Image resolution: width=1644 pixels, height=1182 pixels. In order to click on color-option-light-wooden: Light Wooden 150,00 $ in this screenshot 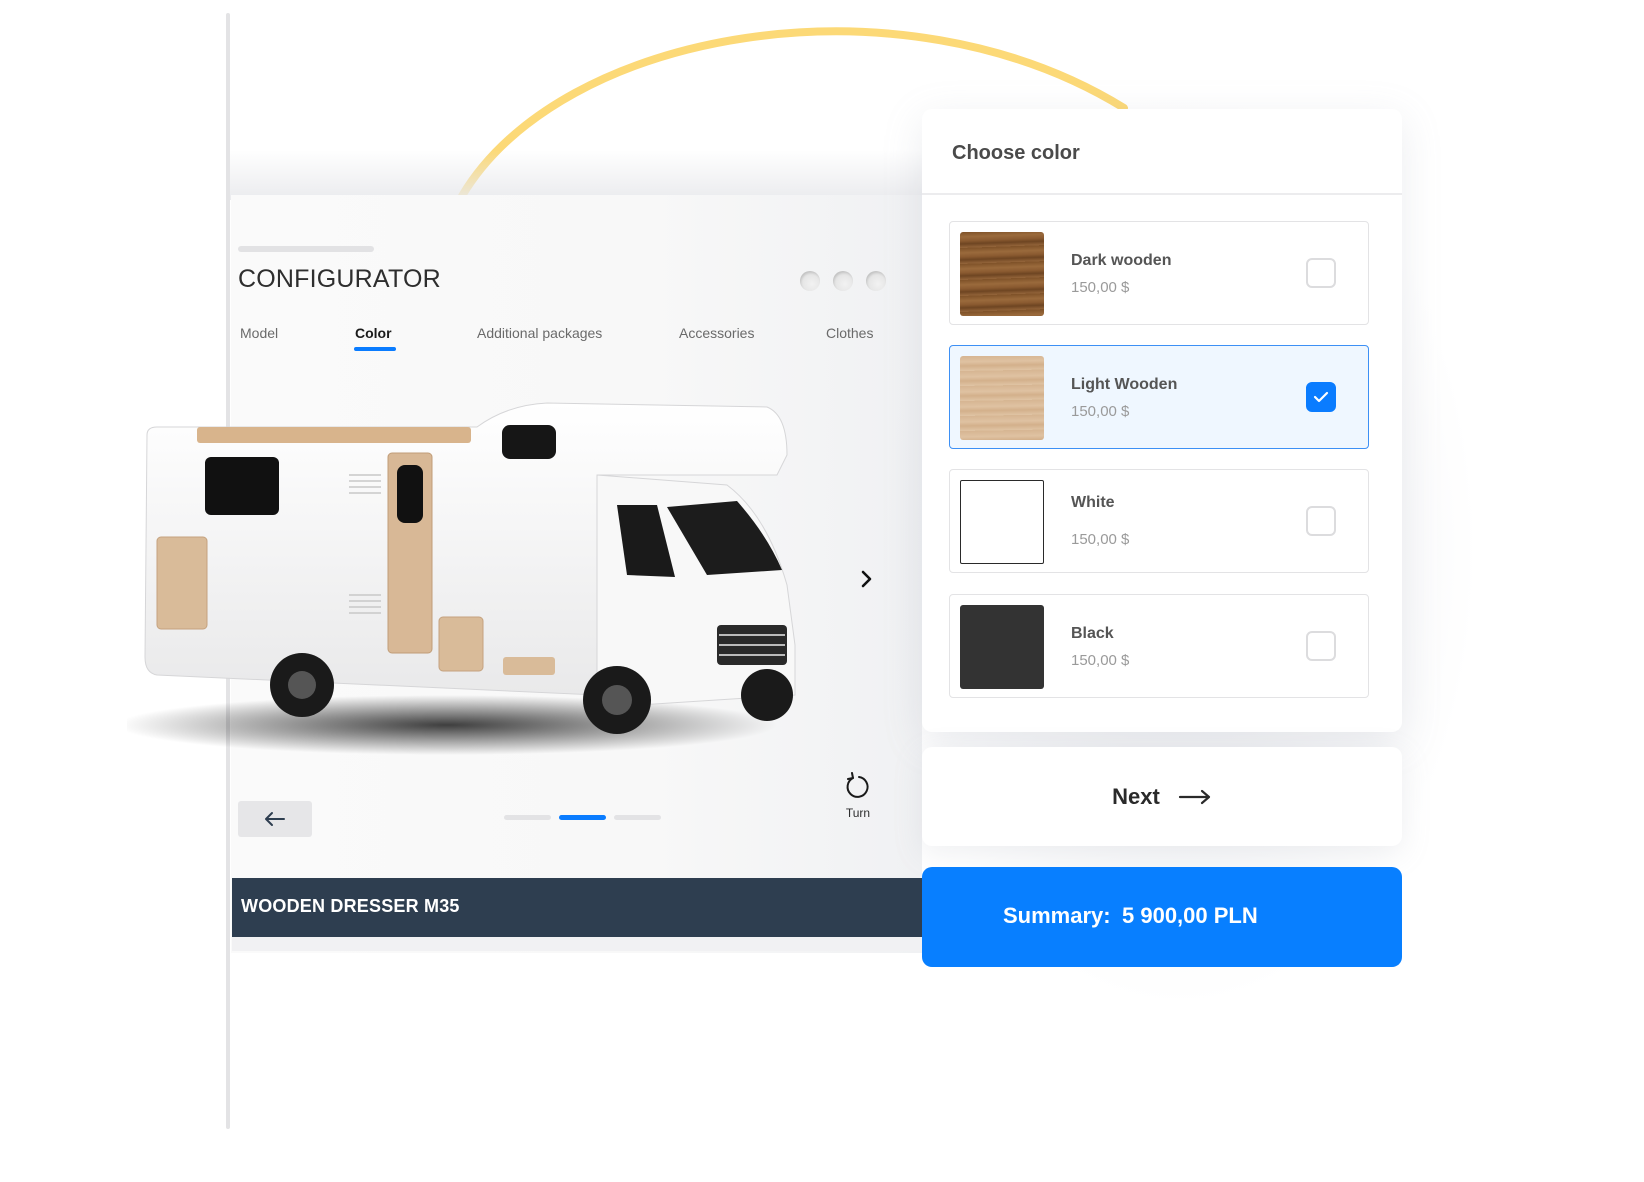, I will do `click(1159, 397)`.